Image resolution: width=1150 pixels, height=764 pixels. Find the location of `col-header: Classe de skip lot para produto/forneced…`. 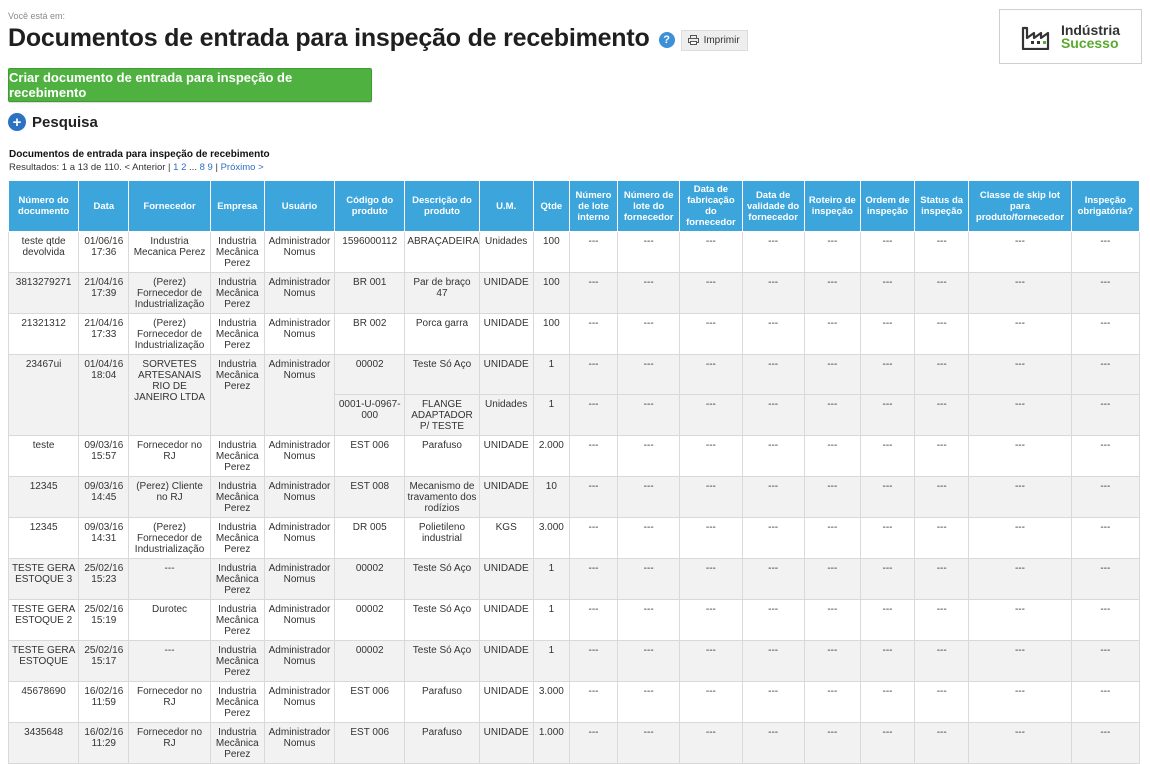

col-header: Classe de skip lot para produto/forneced… is located at coordinates (1020, 206).